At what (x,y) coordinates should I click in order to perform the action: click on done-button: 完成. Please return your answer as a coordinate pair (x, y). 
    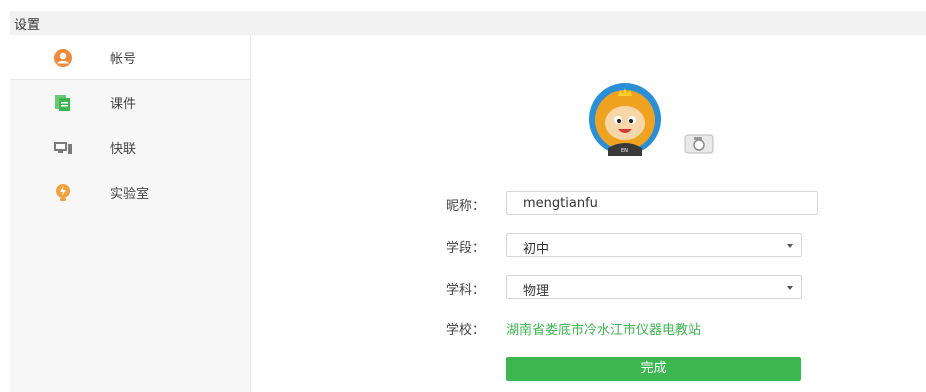
    Looking at the image, I should click on (653, 369).